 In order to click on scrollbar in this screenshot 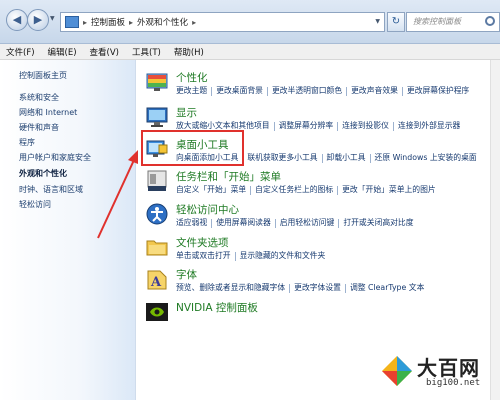, I will do `click(495, 230)`.